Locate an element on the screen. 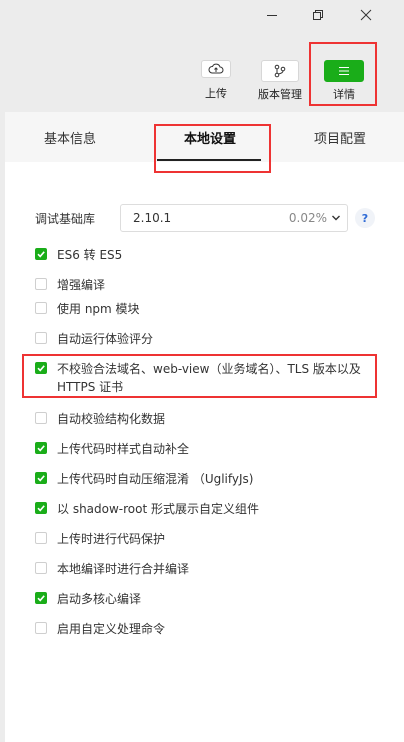 This screenshot has height=742, width=404. upload-button: 上传 is located at coordinates (216, 82).